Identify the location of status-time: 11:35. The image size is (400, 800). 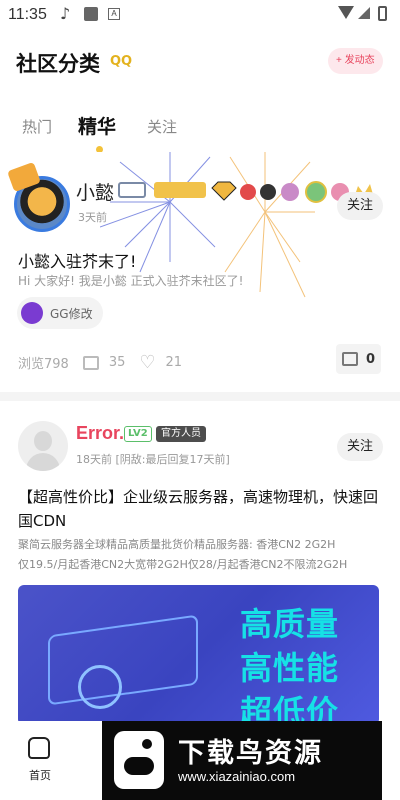
(27, 14).